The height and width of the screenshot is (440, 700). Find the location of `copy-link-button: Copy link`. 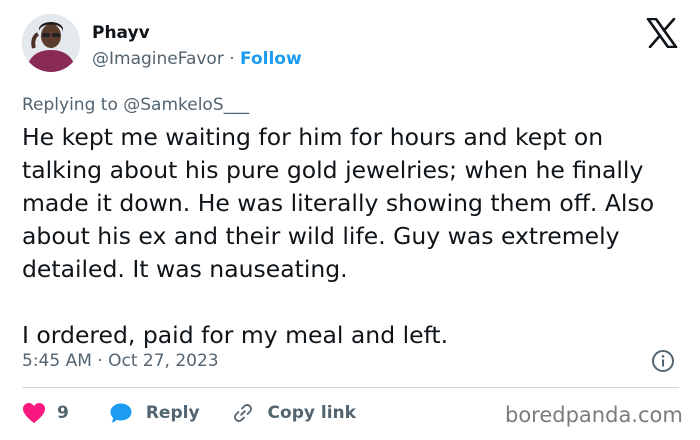

copy-link-button: Copy link is located at coordinates (293, 413).